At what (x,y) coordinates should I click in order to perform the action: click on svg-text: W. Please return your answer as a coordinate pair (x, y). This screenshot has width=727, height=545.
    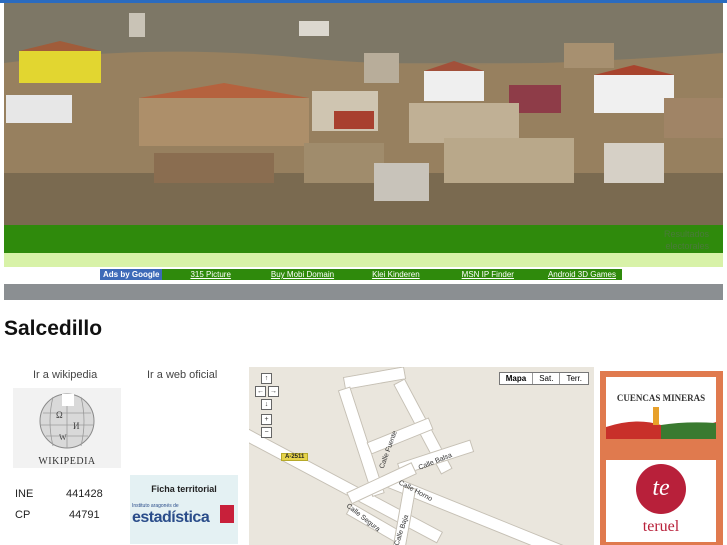
    Looking at the image, I should click on (63, 437).